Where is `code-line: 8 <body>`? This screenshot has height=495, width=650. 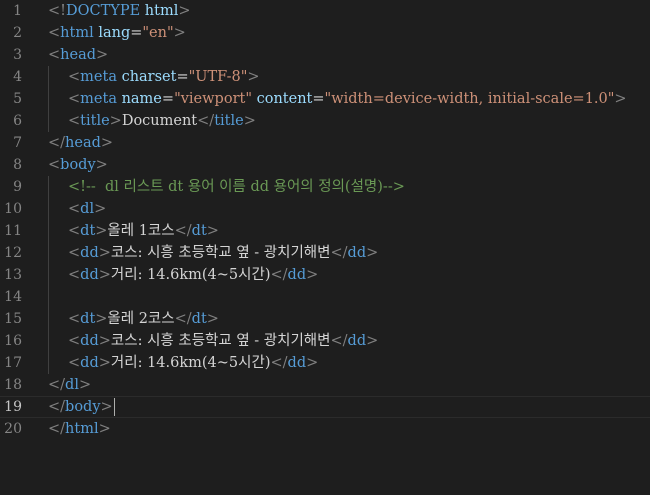 code-line: 8 <body> is located at coordinates (325, 165).